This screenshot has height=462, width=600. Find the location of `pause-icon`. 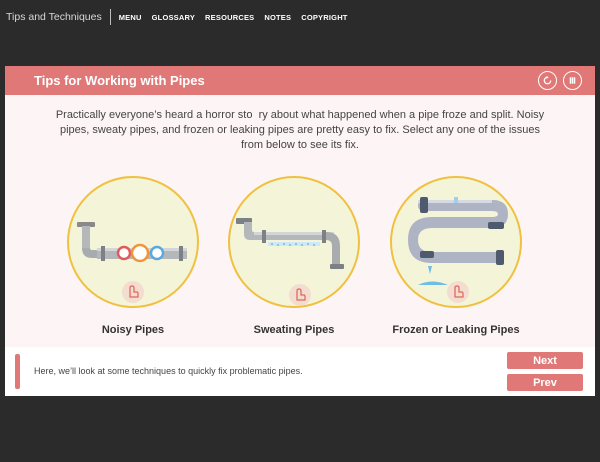

pause-icon is located at coordinates (572, 80).